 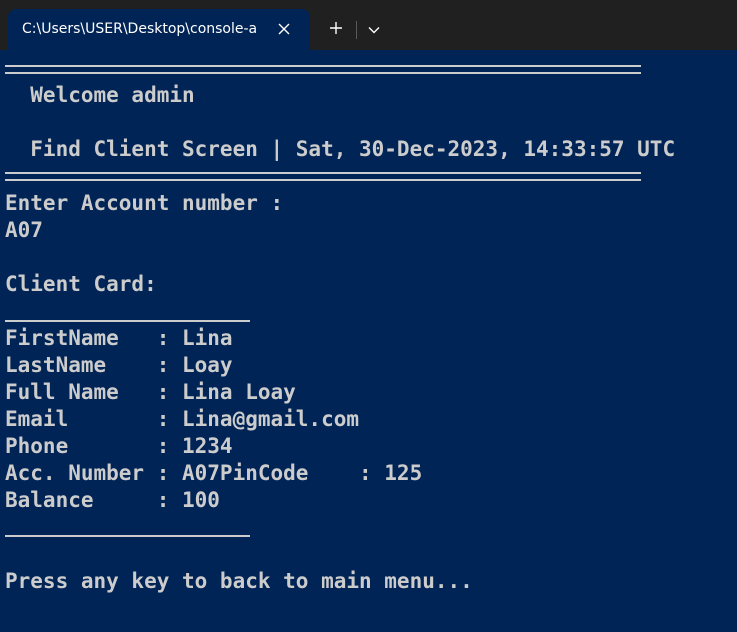 I want to click on field-fullname: Full Name : Lina Loay, so click(x=150, y=392).